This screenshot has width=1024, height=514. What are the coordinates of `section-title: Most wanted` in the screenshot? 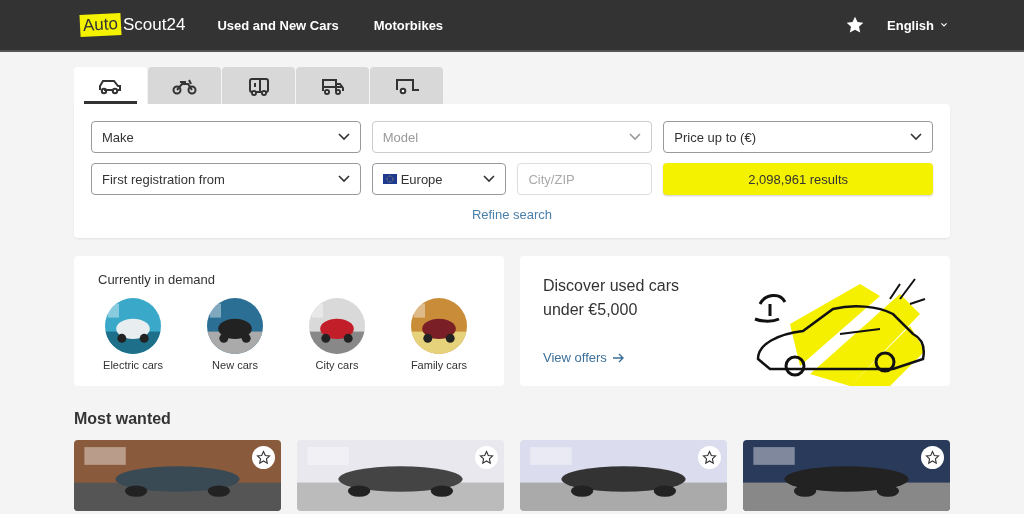 It's located at (123, 419).